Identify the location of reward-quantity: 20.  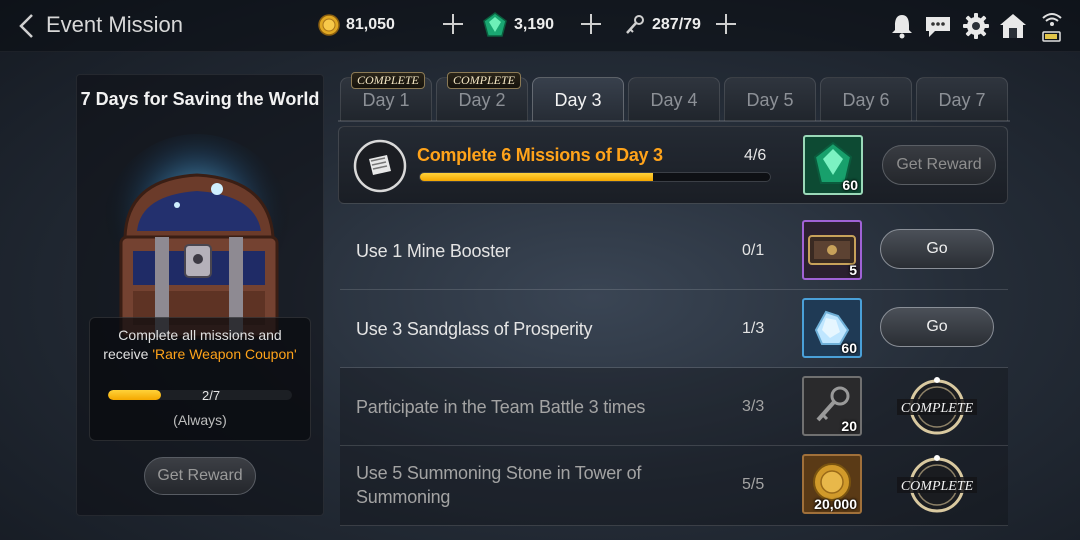
(849, 426).